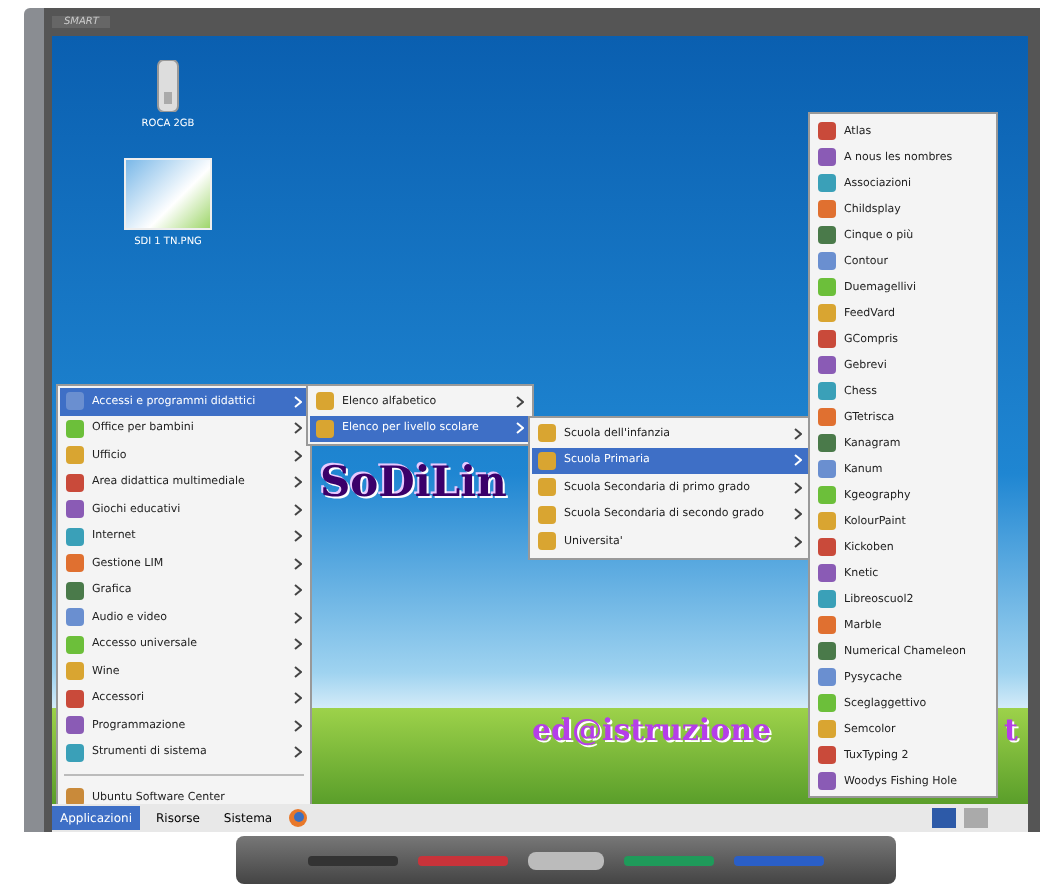 This screenshot has height=894, width=1060. Describe the element at coordinates (413, 481) in the screenshot. I see `overlay-text: SoDiLin` at that location.